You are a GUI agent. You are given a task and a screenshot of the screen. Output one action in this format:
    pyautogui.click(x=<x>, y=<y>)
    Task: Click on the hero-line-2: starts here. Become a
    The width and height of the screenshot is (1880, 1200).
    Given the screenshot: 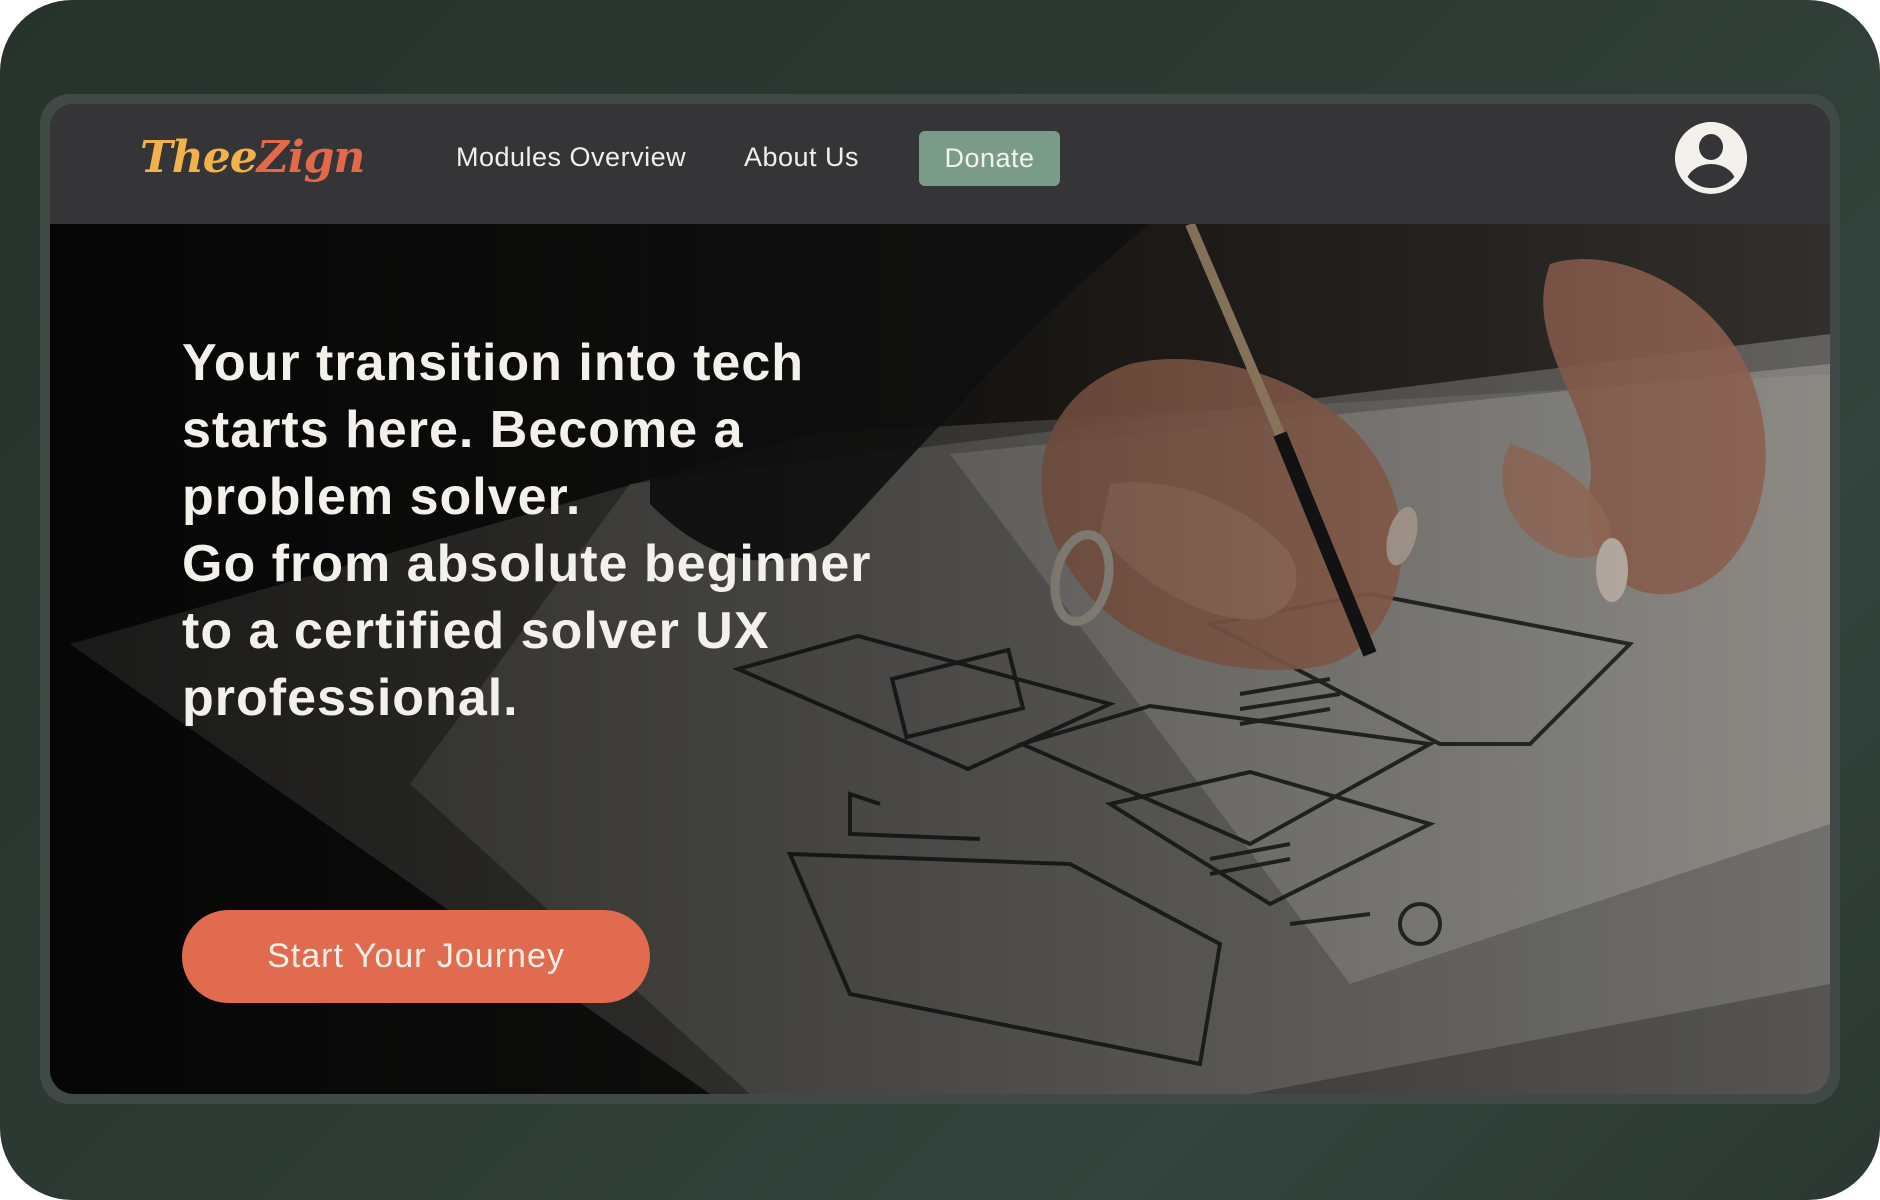 What is the action you would take?
    pyautogui.click(x=463, y=430)
    